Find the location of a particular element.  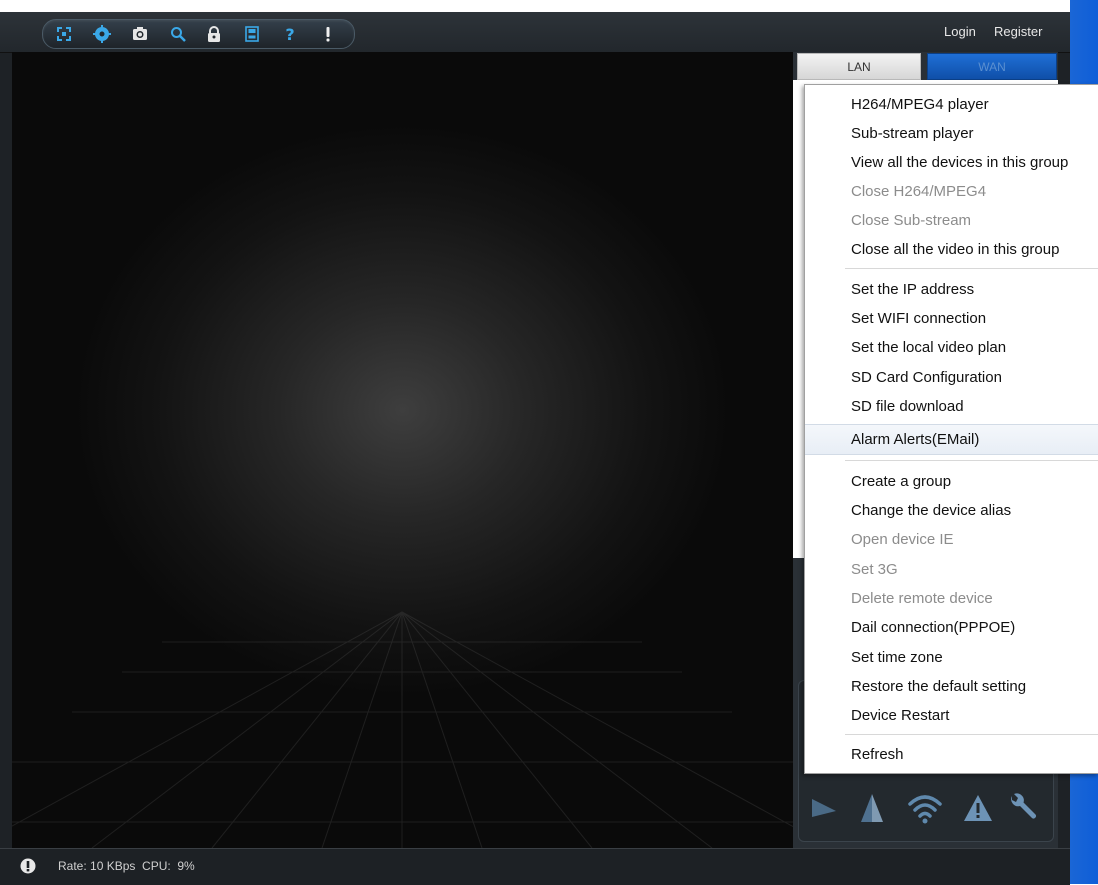

menu-item-label: Set the IP address is located at coordinates (913, 289).